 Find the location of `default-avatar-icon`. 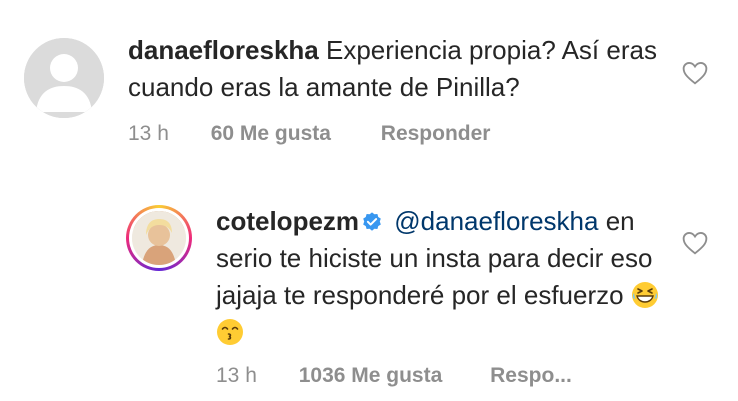

default-avatar-icon is located at coordinates (64, 78).